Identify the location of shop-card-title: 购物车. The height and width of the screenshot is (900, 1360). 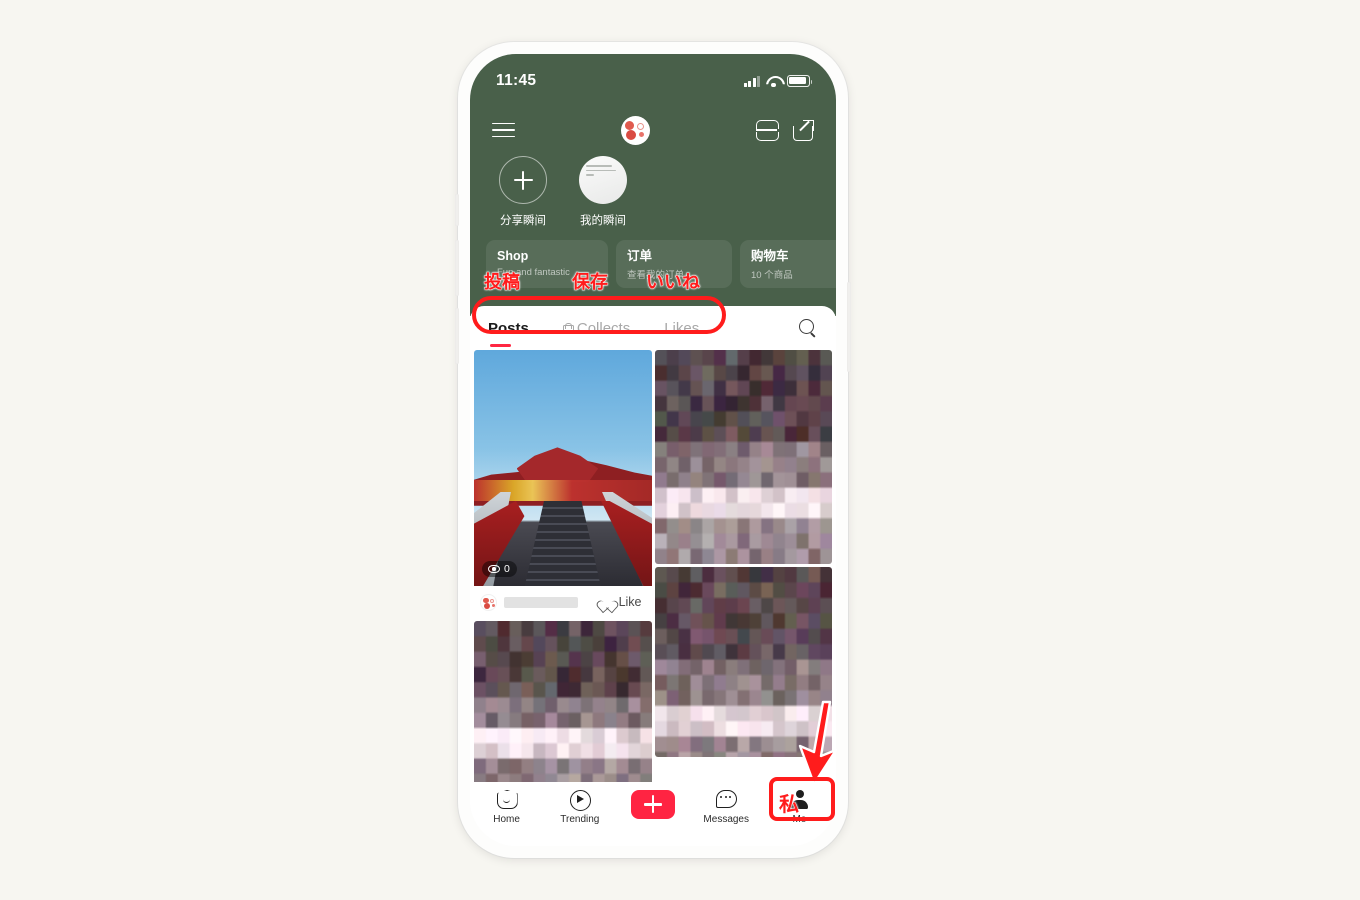
(770, 256).